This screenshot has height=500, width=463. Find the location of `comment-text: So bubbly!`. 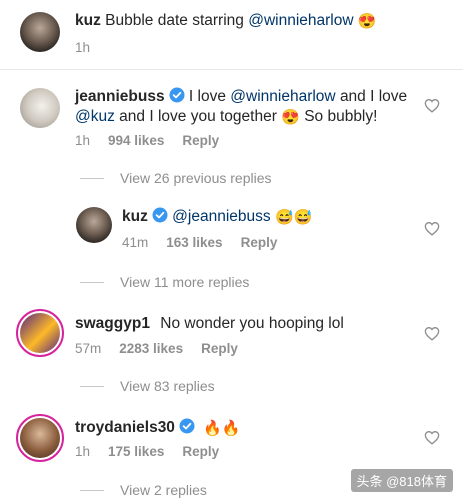

comment-text: So bubbly! is located at coordinates (341, 116).